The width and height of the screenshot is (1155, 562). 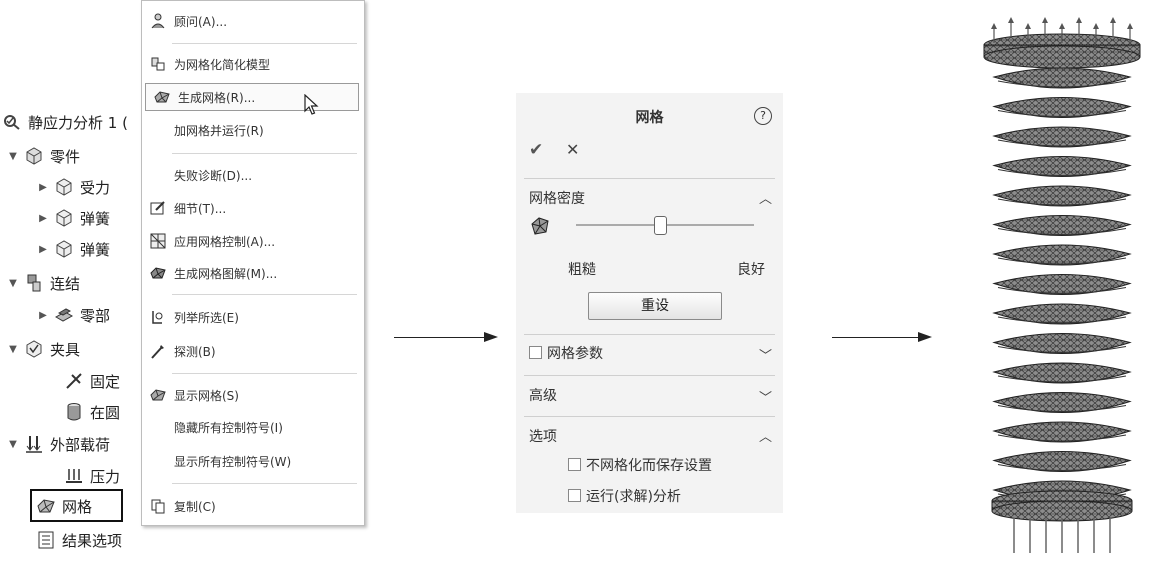 What do you see at coordinates (44, 349) in the screenshot?
I see `tree-item-fixtures: ▼ 夹具` at bounding box center [44, 349].